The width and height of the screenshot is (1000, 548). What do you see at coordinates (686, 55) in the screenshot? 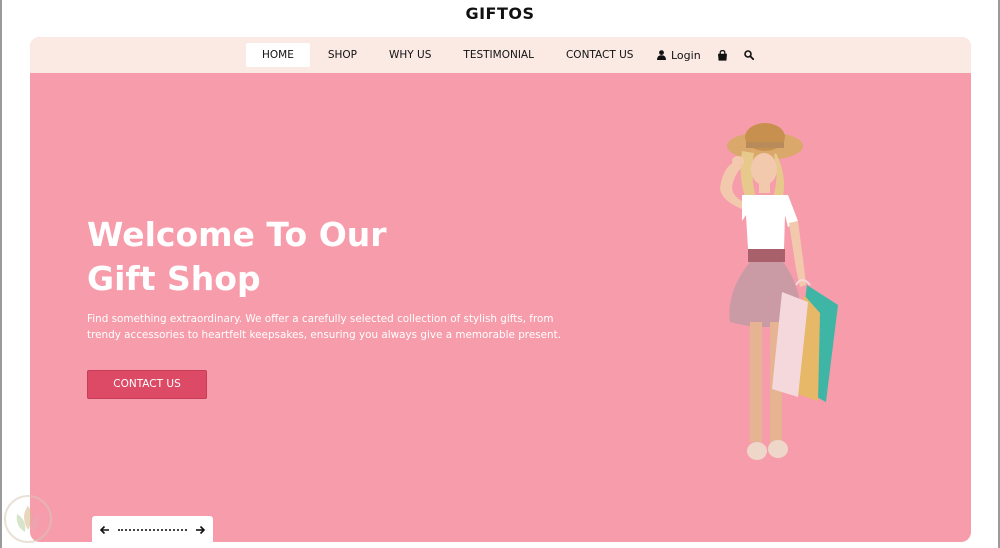
I see `login-label: Login` at bounding box center [686, 55].